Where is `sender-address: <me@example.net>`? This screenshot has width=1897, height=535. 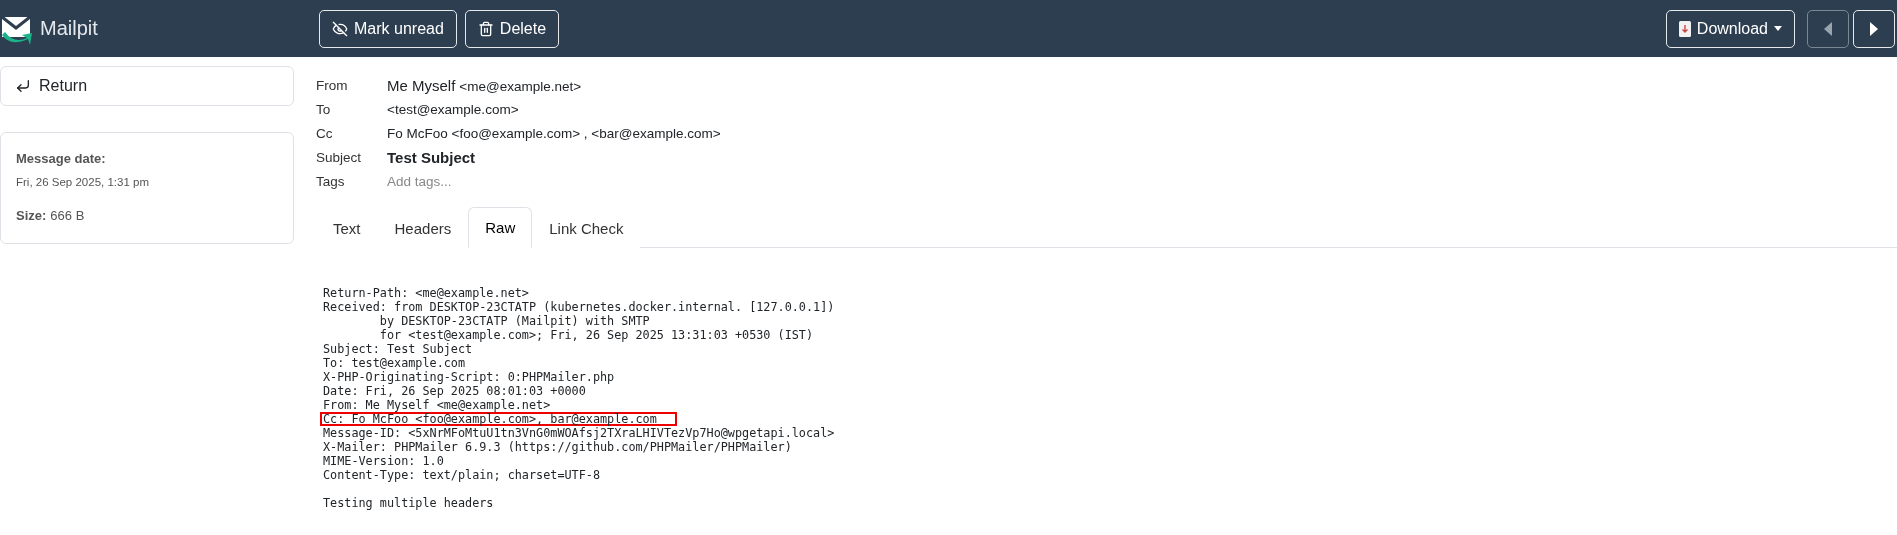 sender-address: <me@example.net> is located at coordinates (520, 86).